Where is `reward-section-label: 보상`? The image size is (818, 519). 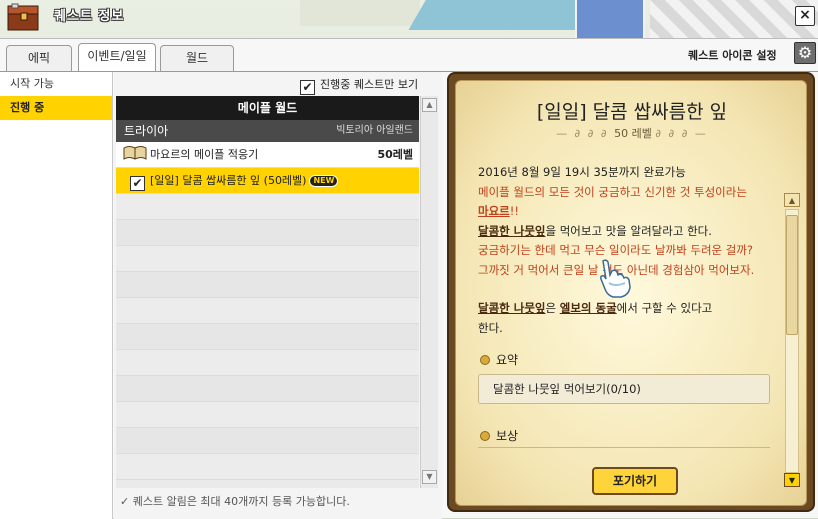 reward-section-label: 보상 is located at coordinates (499, 435).